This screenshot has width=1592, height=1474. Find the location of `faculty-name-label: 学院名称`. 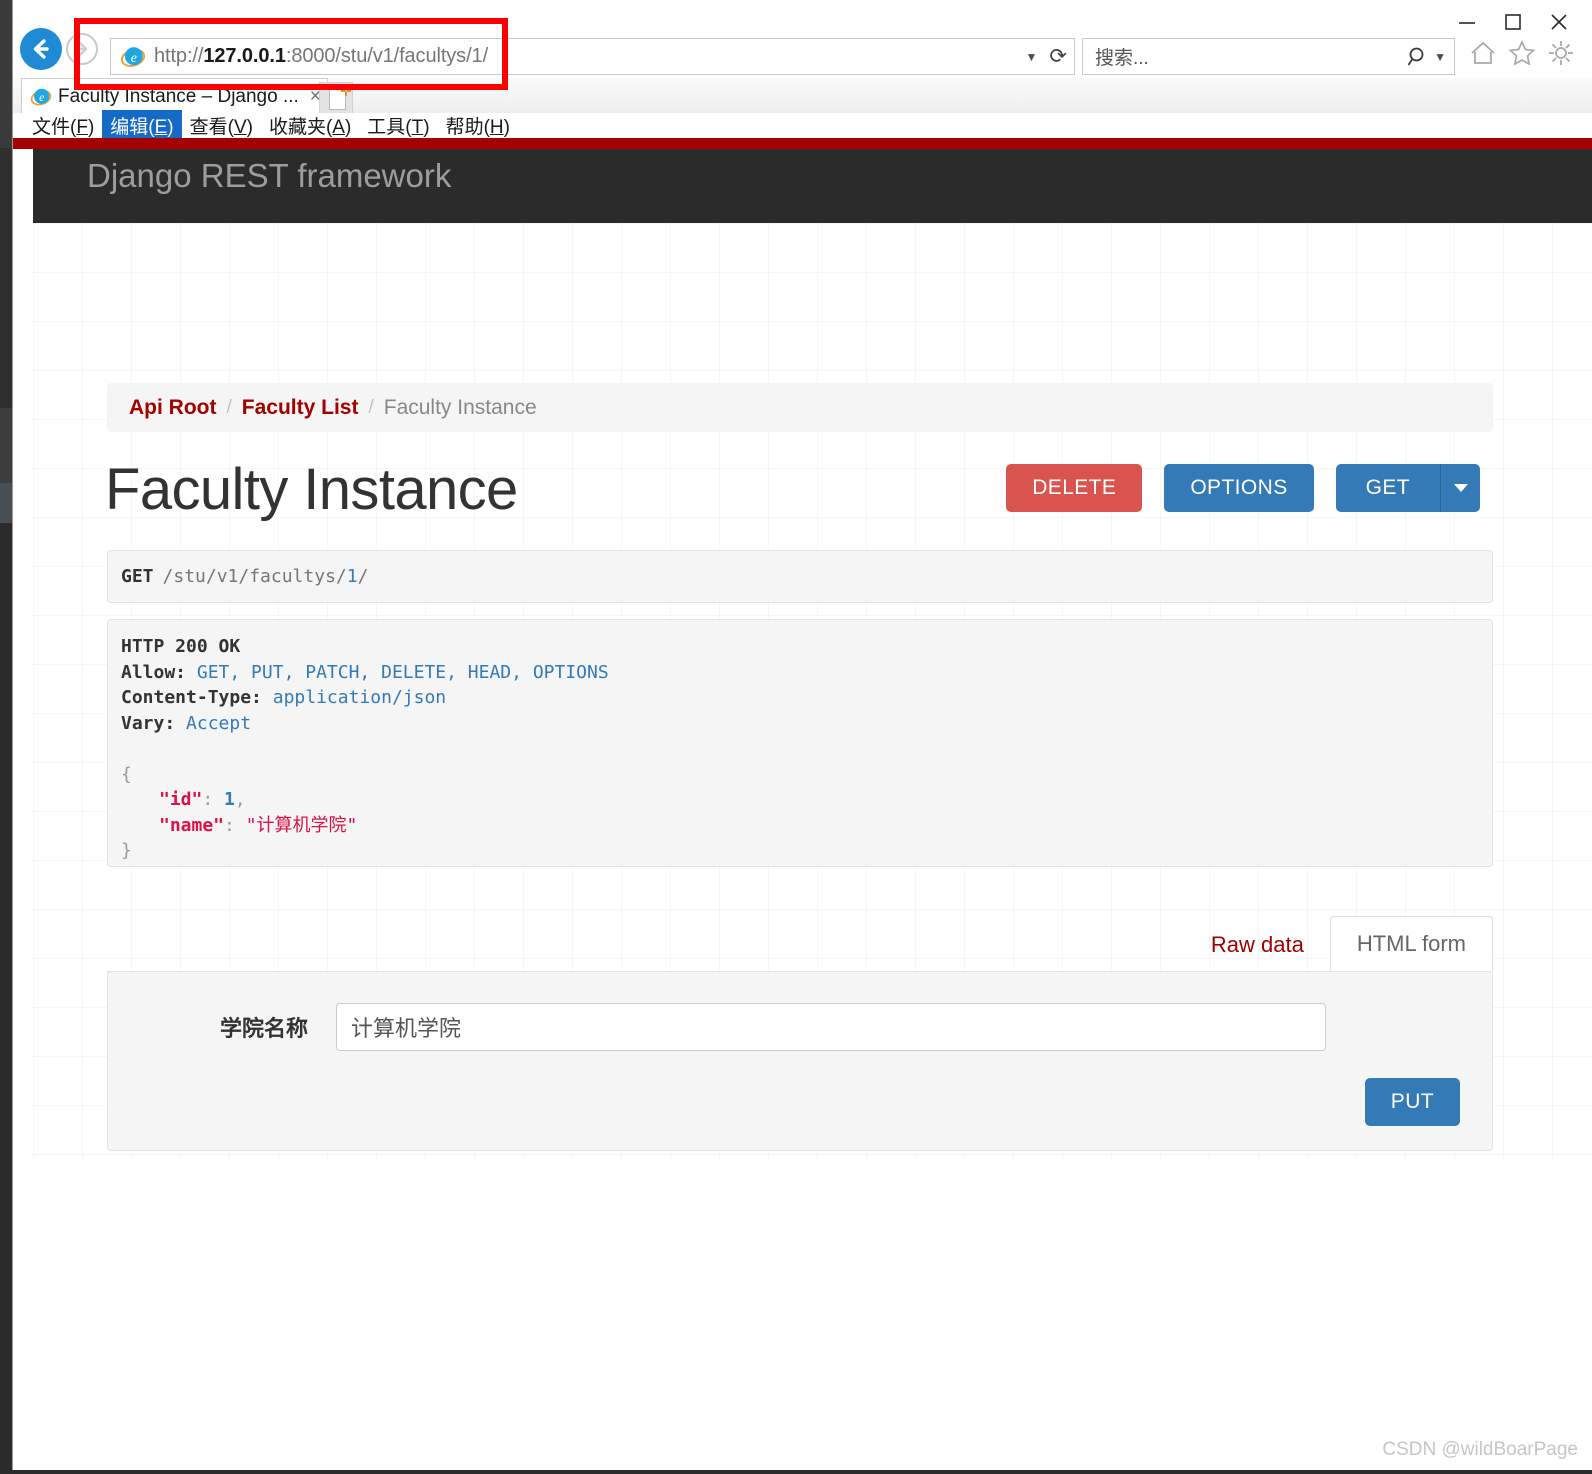

faculty-name-label: 学院名称 is located at coordinates (263, 1028).